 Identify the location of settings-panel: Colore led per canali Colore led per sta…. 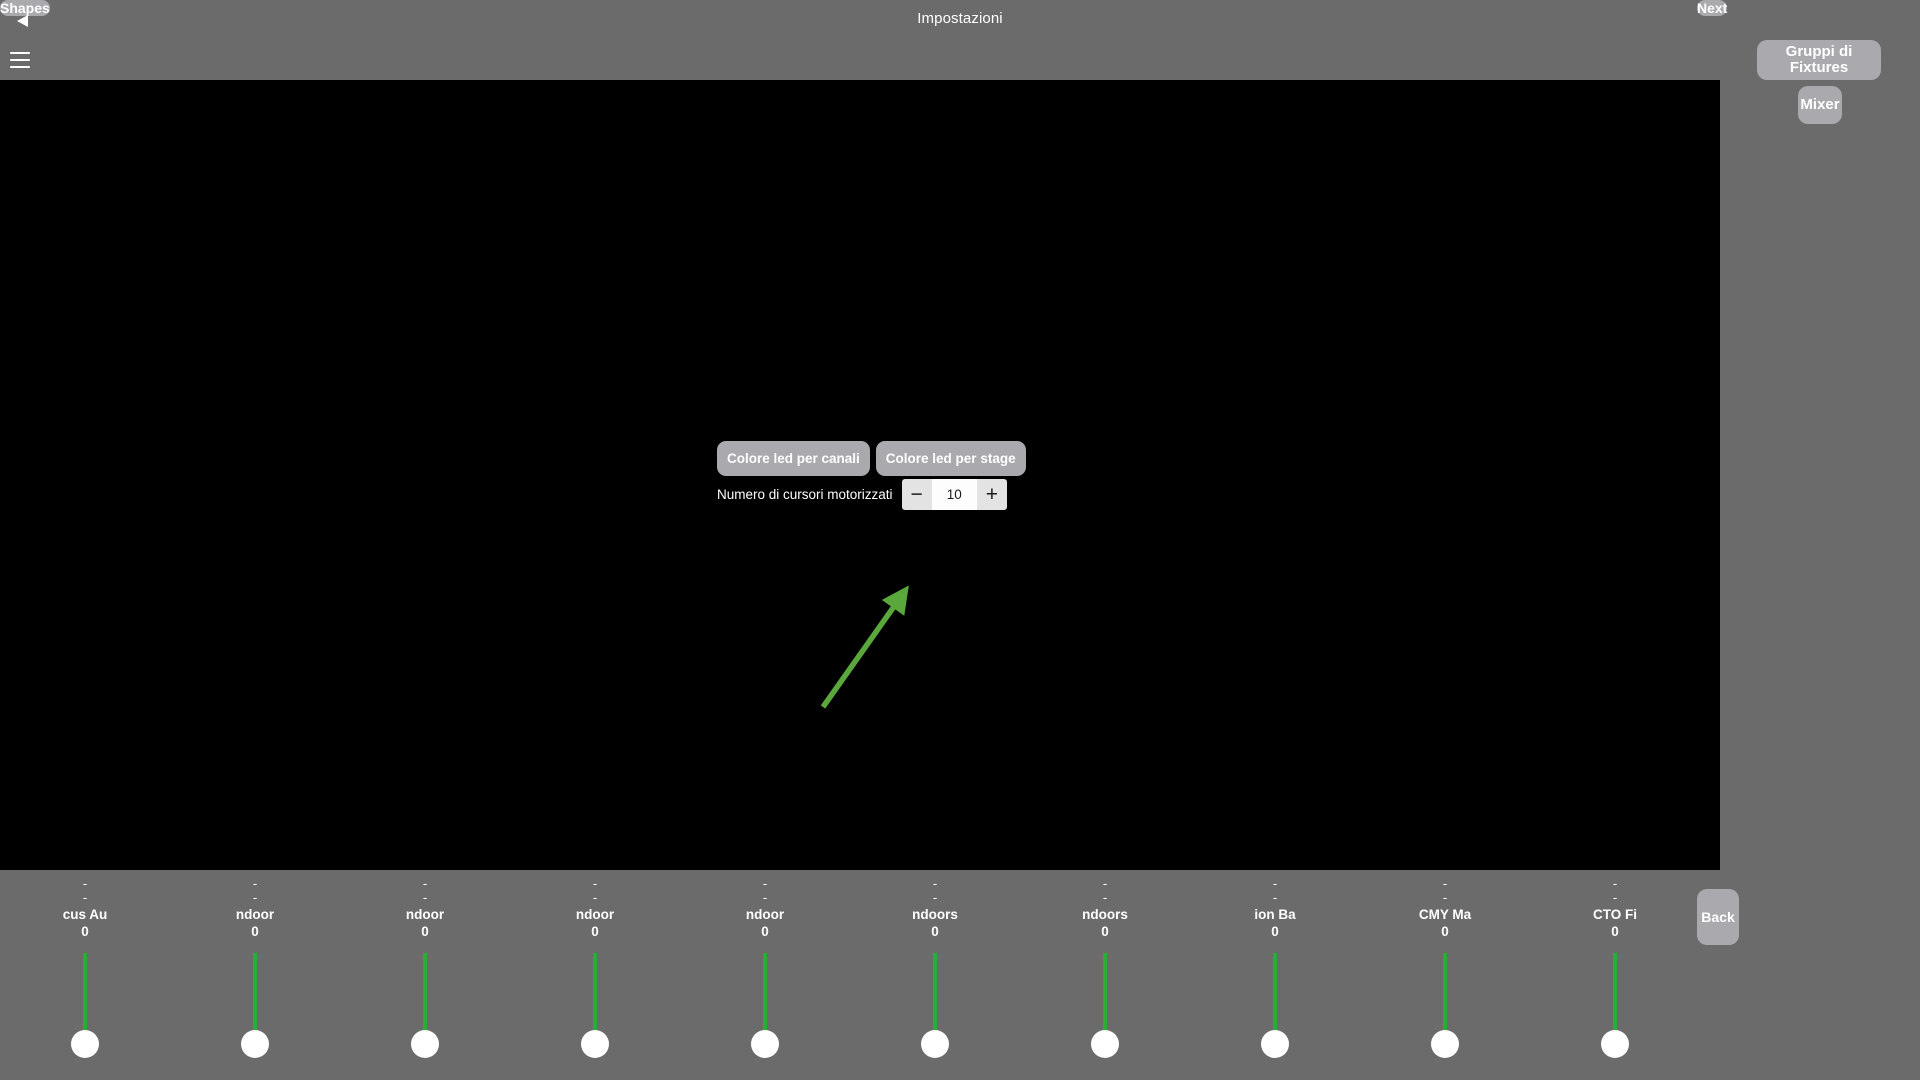
(871, 475).